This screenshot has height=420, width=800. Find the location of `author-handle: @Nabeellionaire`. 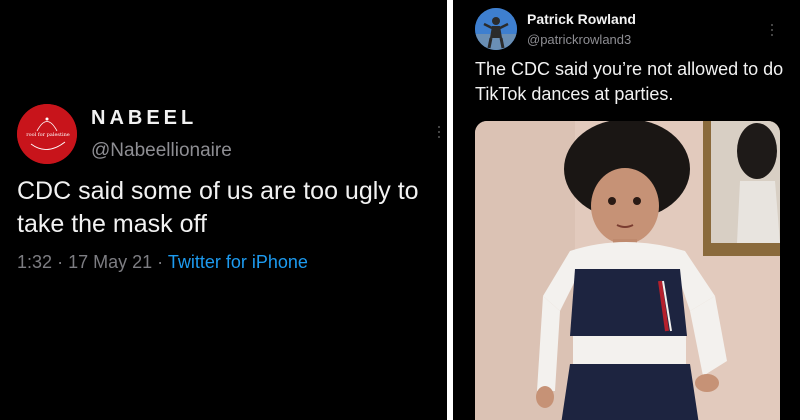

author-handle: @Nabeellionaire is located at coordinates (161, 151).